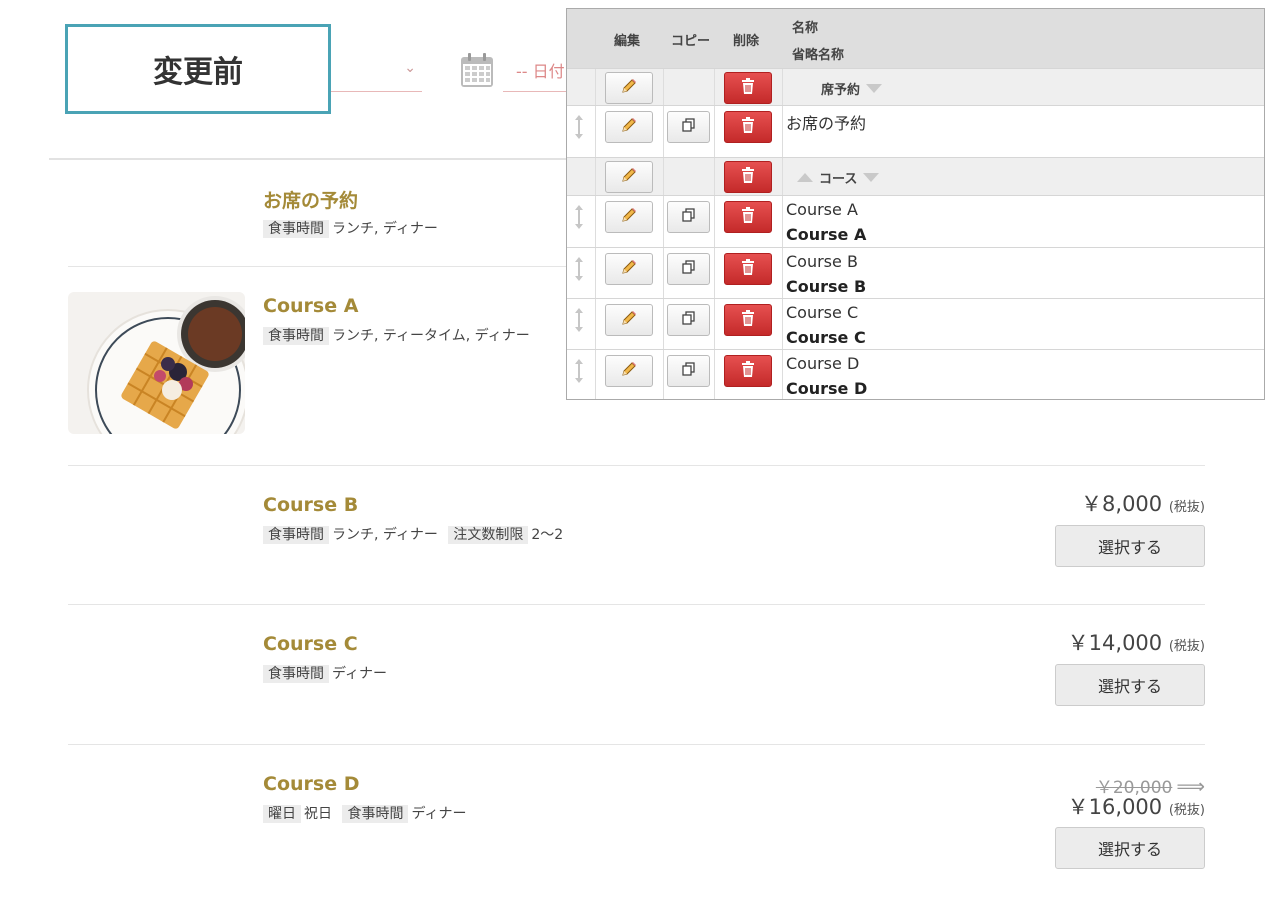 The height and width of the screenshot is (905, 1275). Describe the element at coordinates (915, 272) in the screenshot. I see `table-row: Course B Course B` at that location.